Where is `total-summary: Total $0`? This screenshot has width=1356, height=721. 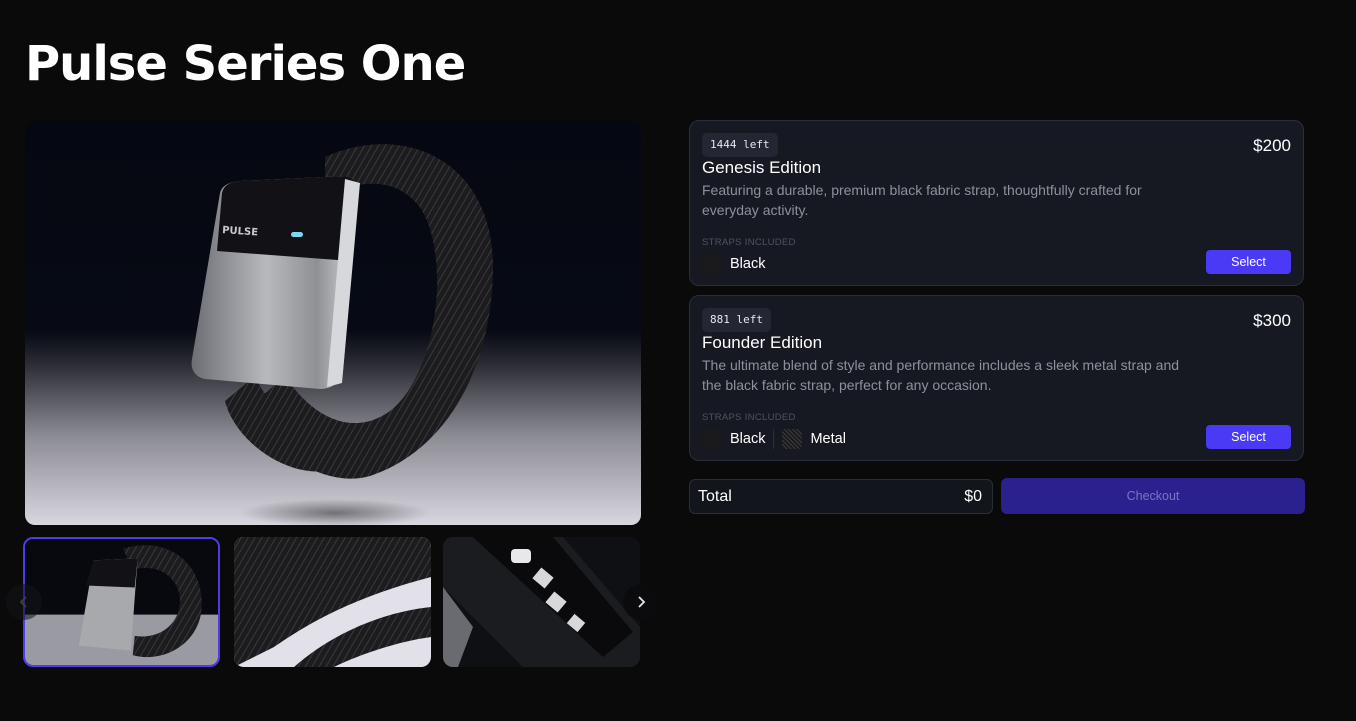 total-summary: Total $0 is located at coordinates (841, 496).